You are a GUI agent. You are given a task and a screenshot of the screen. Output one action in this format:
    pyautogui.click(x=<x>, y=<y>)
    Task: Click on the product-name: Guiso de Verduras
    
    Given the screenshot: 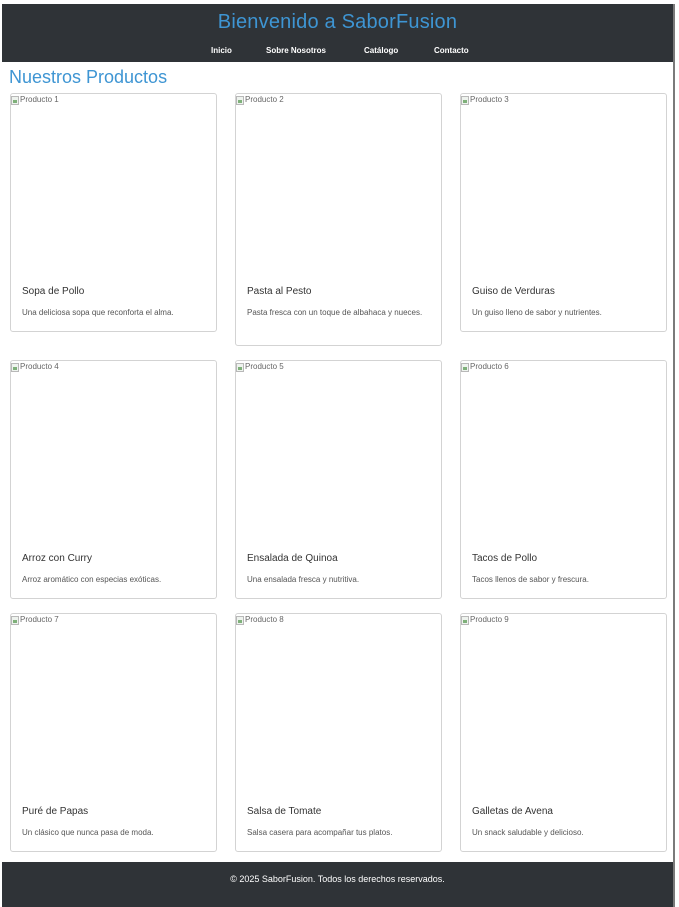 What is the action you would take?
    pyautogui.click(x=513, y=291)
    